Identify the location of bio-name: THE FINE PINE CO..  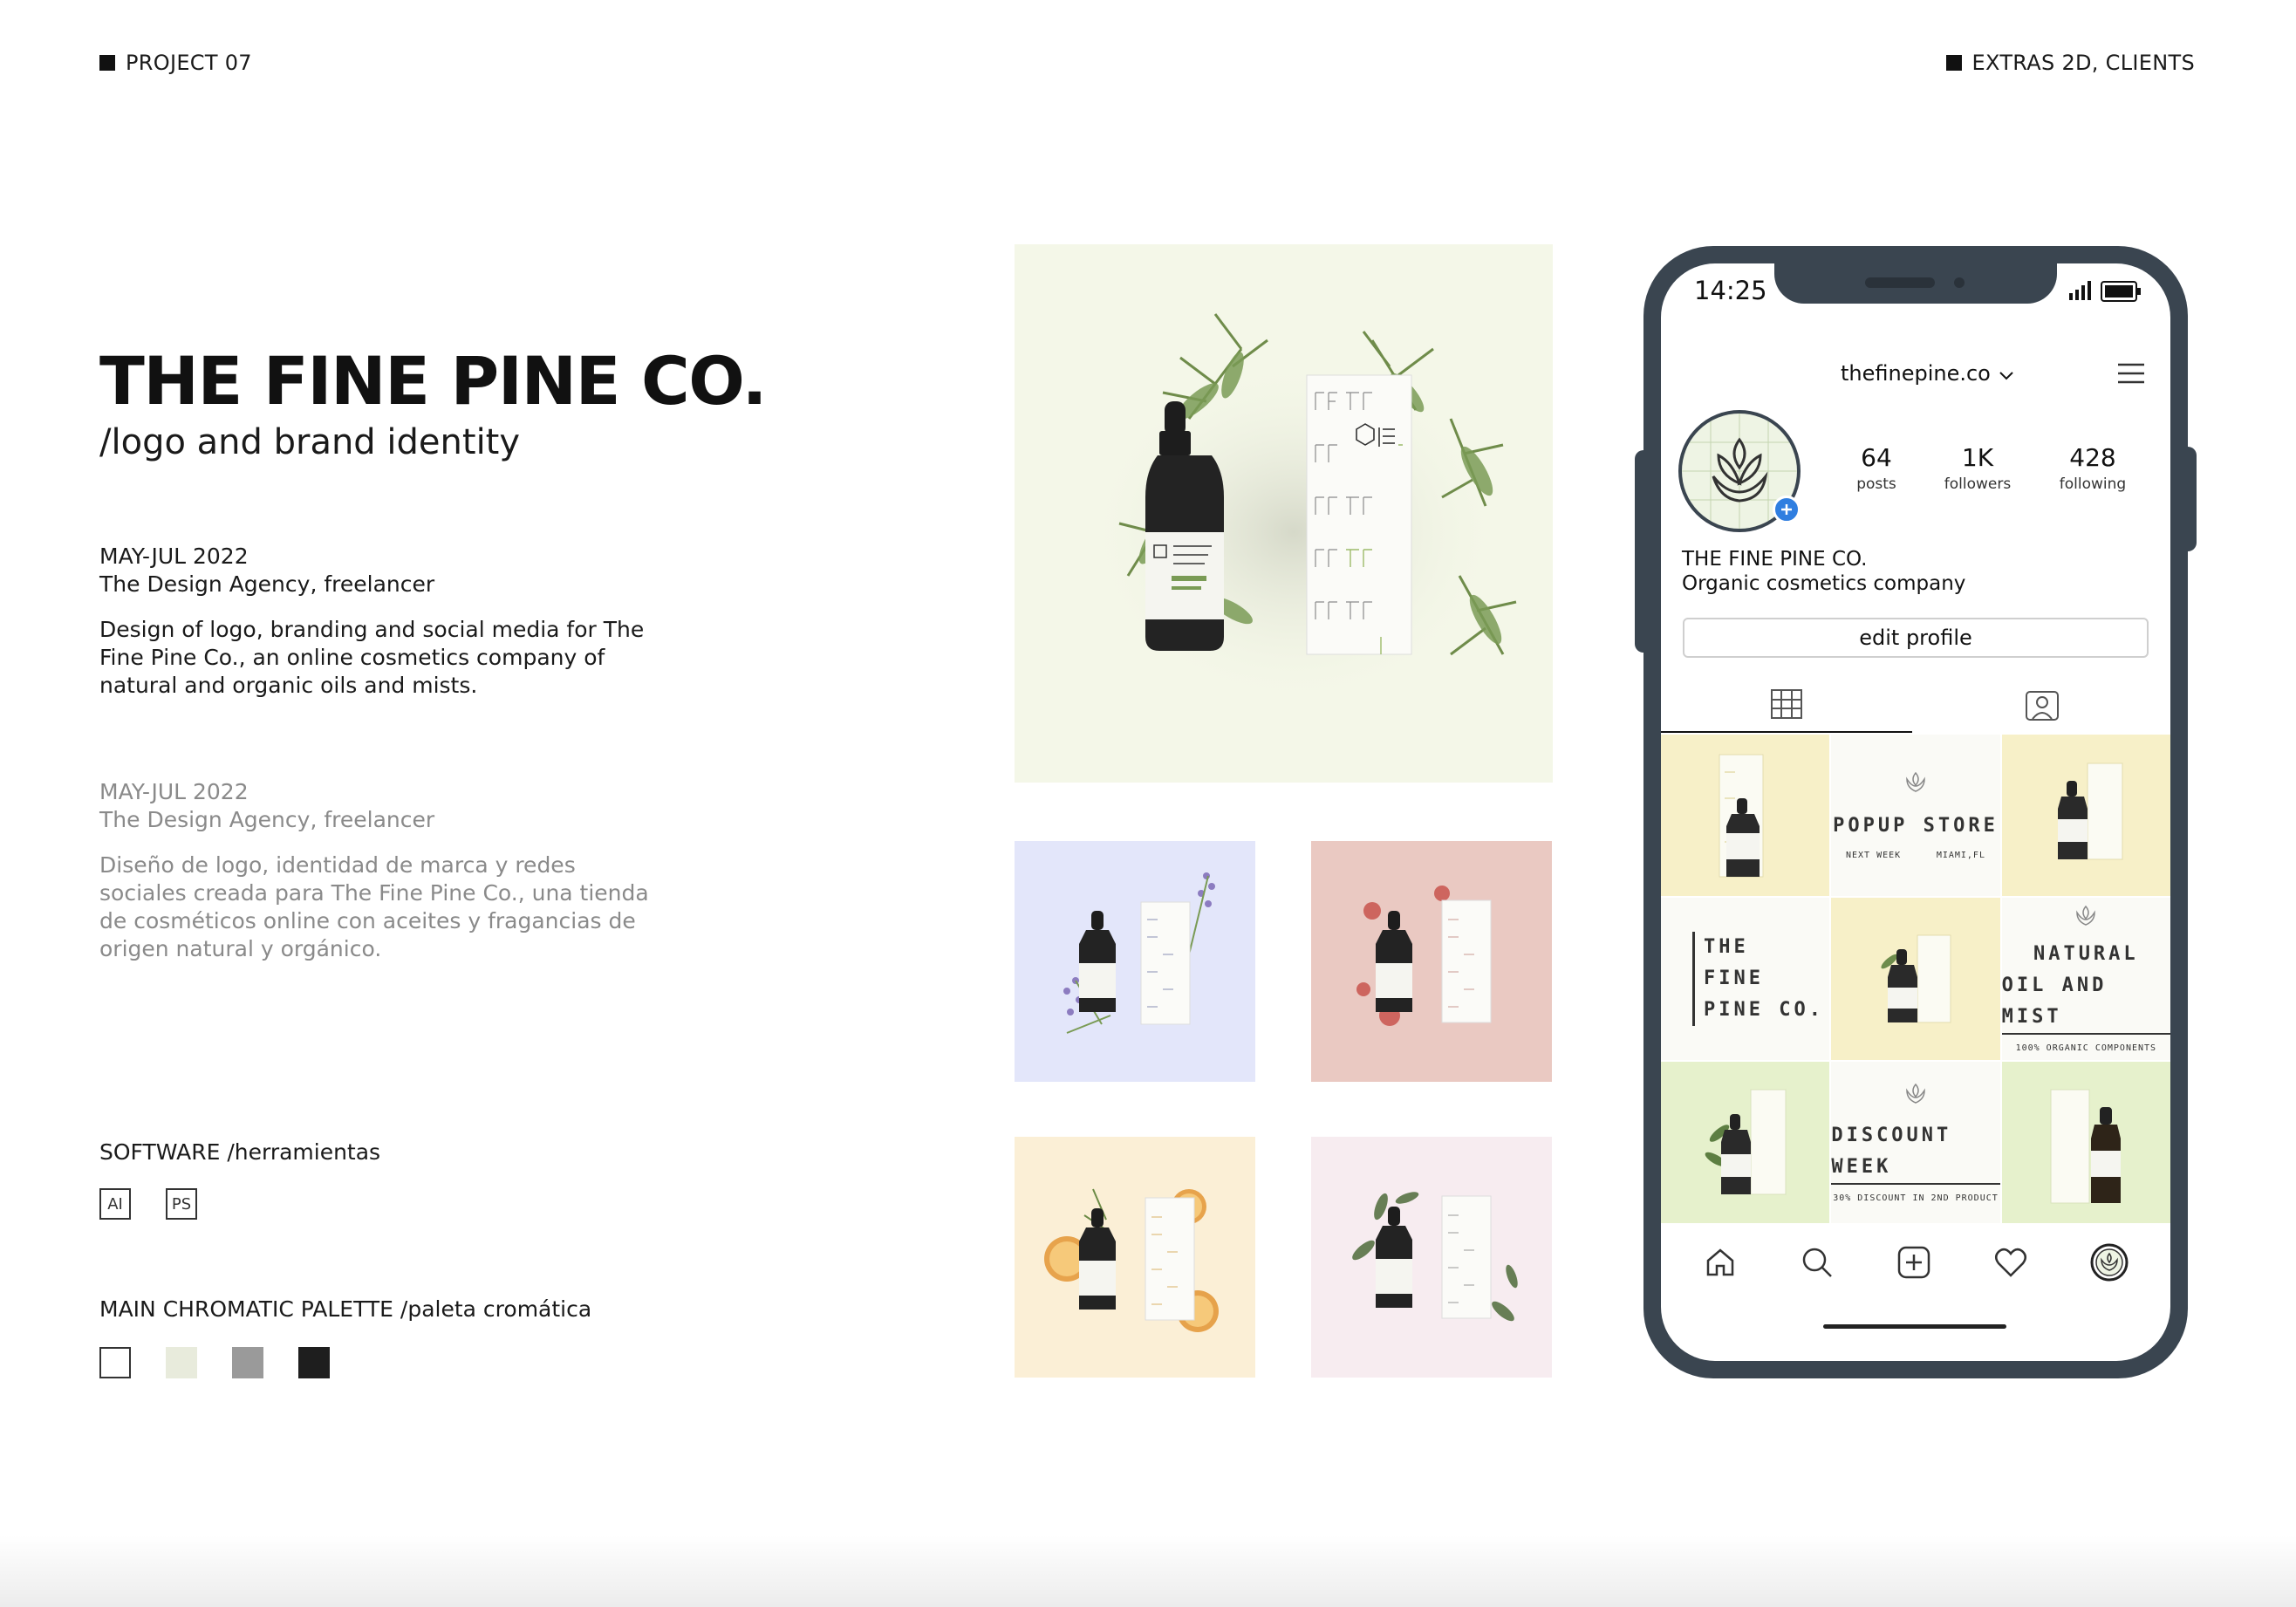
(1775, 559).